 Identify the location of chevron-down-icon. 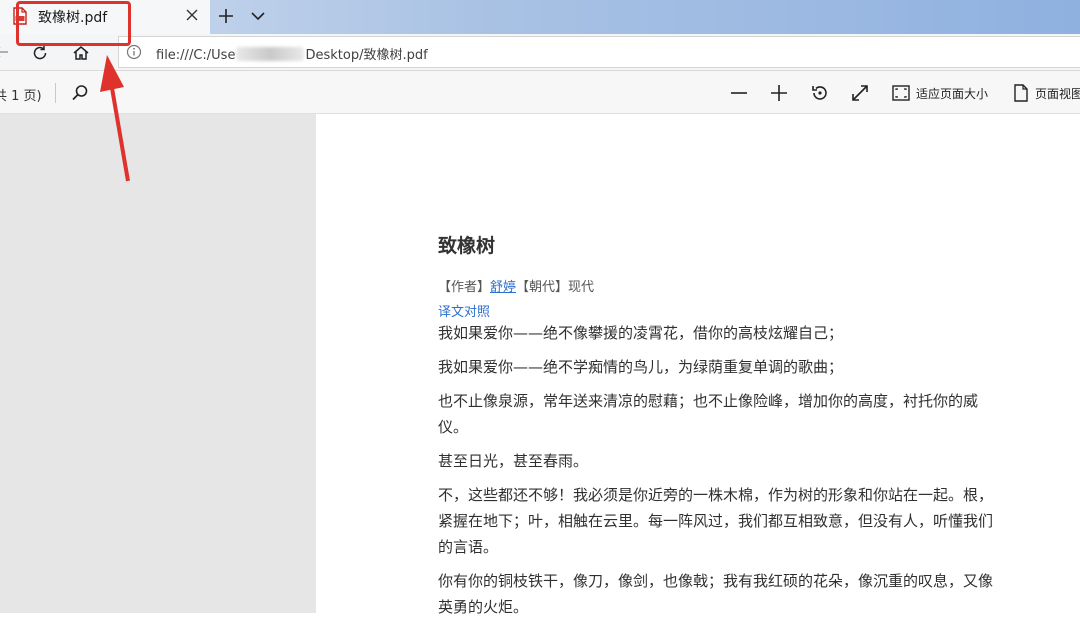
(258, 16).